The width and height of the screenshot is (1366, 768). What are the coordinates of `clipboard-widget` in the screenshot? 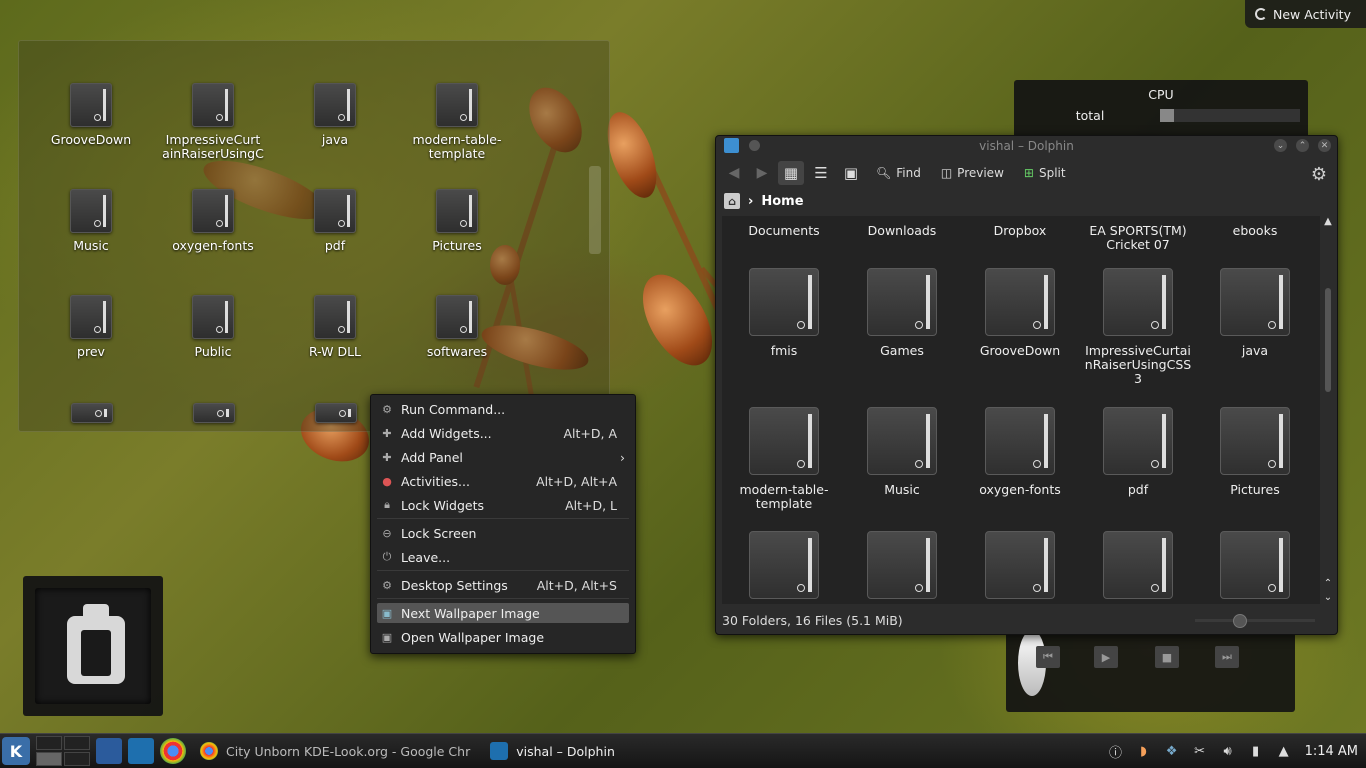 It's located at (93, 646).